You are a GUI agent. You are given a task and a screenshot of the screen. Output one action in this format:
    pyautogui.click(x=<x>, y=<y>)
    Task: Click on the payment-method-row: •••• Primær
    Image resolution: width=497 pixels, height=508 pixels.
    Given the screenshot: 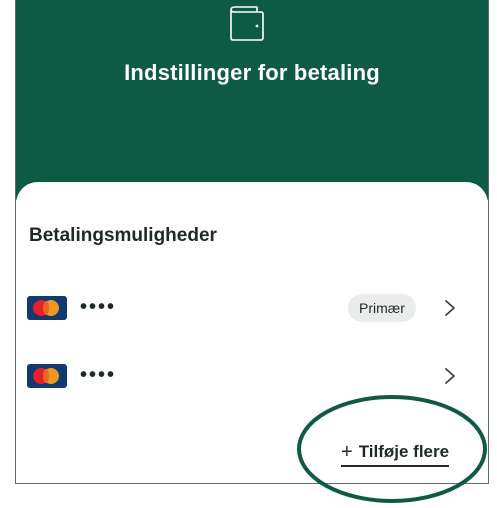 What is the action you would take?
    pyautogui.click(x=252, y=308)
    